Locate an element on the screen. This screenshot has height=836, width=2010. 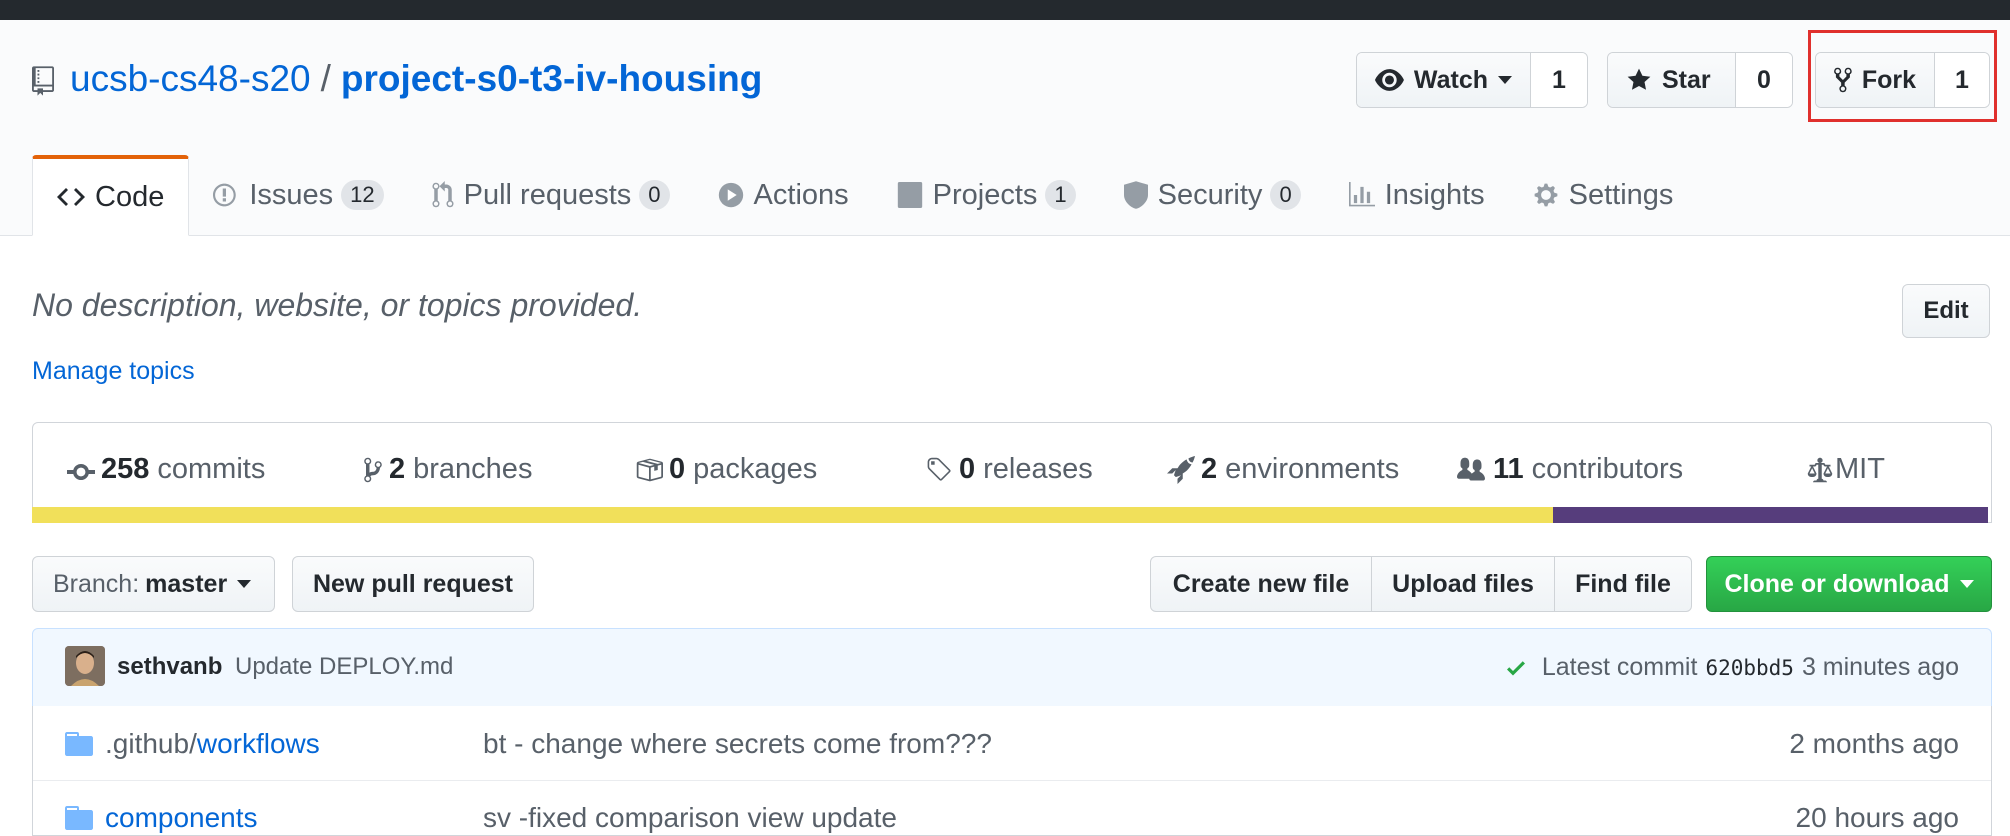
pull-request-icon is located at coordinates (443, 194).